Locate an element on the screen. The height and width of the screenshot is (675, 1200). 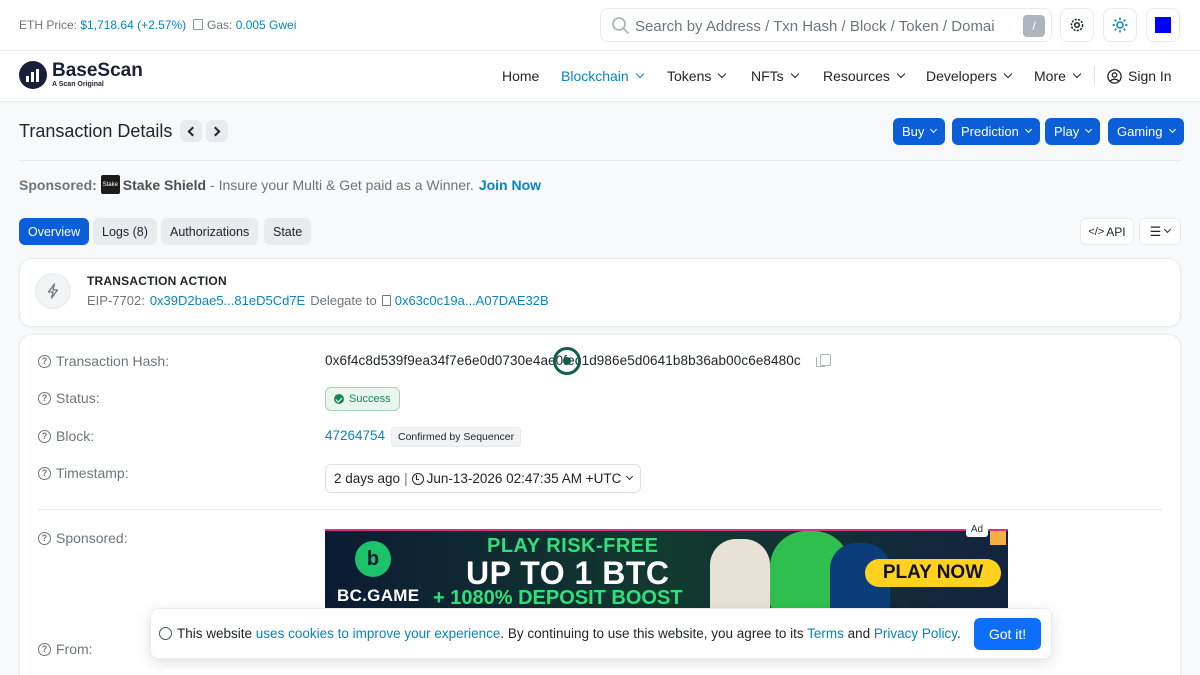
list-icon: ☰ is located at coordinates (1155, 231).